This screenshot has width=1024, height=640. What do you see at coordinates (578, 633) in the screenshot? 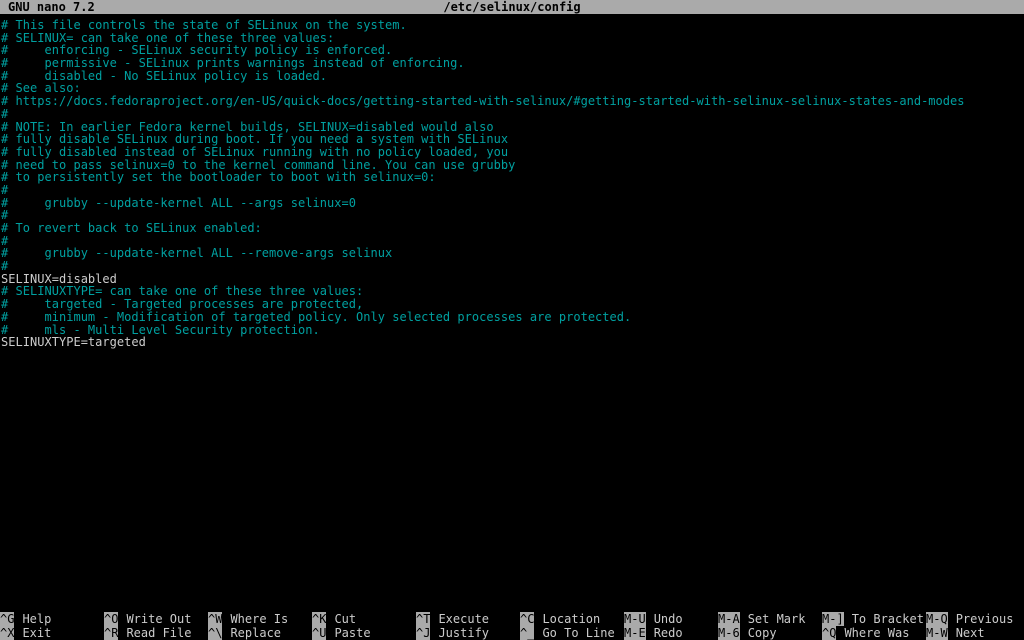
I see `shortcut-label: Go To Line` at bounding box center [578, 633].